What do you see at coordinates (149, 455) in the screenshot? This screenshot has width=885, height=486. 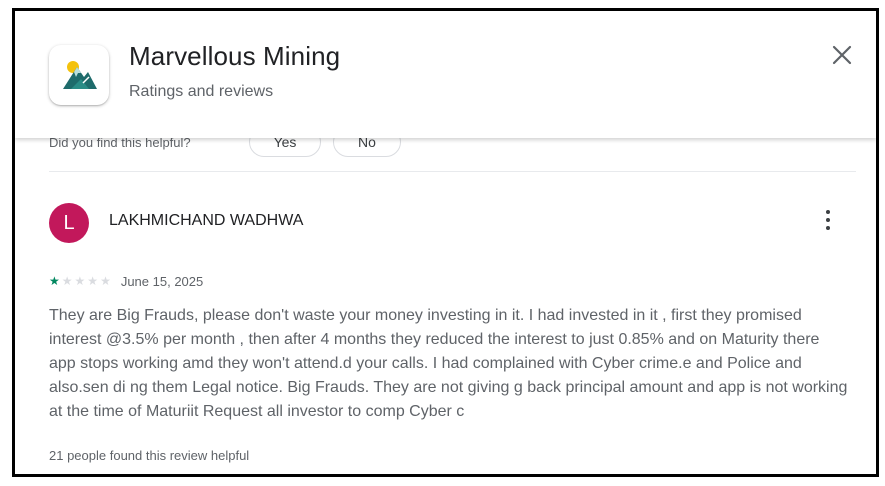 I see `helpful-count: 21 people found this review helpful` at bounding box center [149, 455].